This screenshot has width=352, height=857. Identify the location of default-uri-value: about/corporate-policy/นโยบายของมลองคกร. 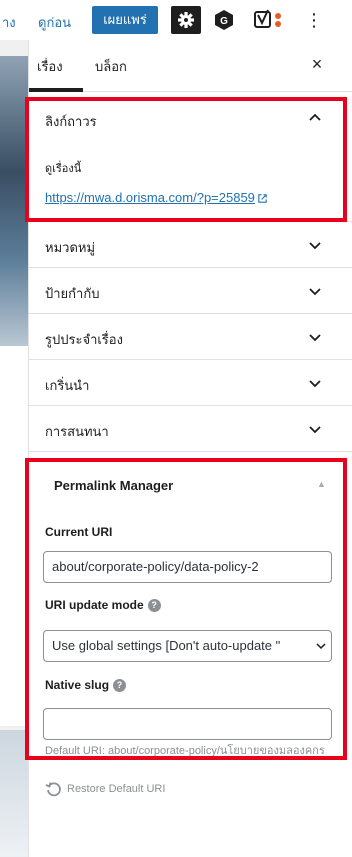
(216, 751).